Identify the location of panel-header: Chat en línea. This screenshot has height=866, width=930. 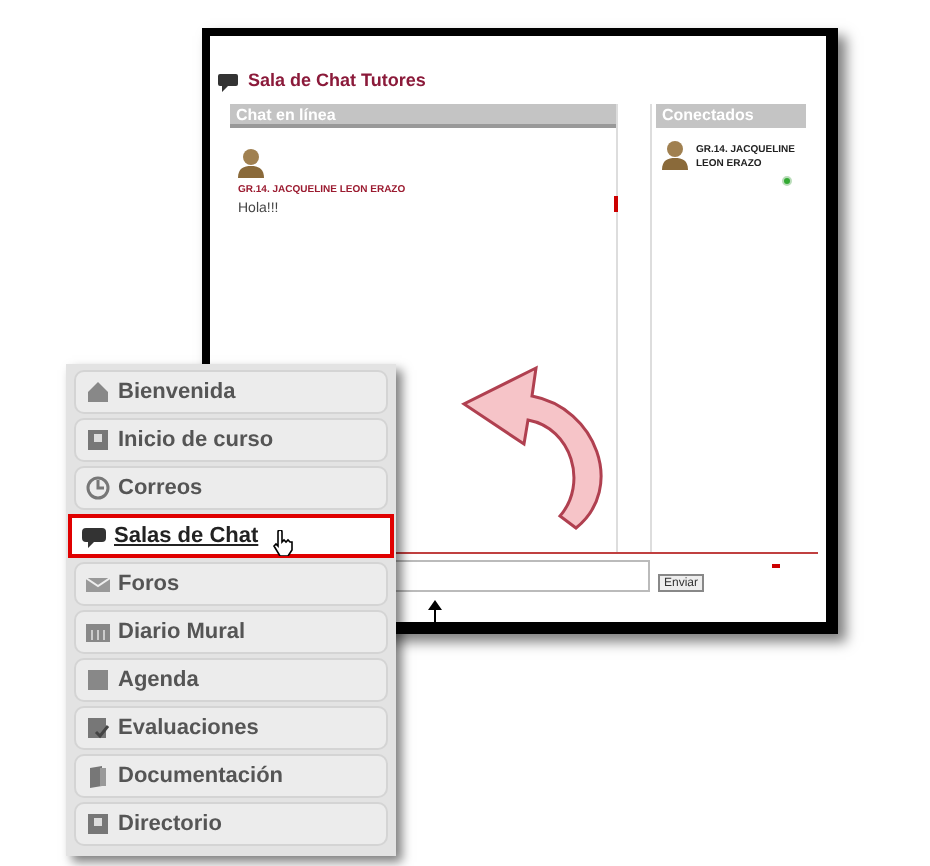
(423, 116).